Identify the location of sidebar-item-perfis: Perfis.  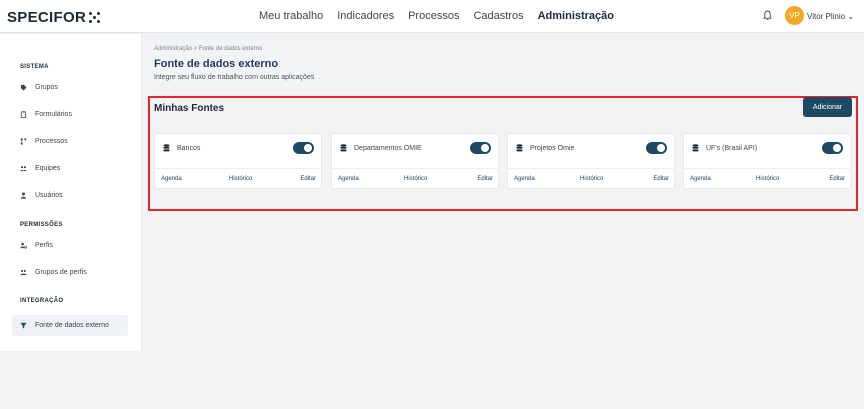
(36, 245).